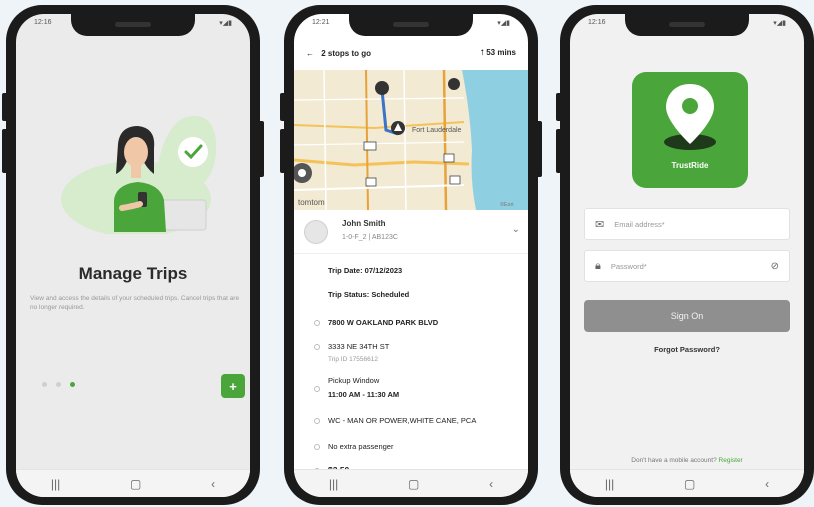  What do you see at coordinates (353, 359) in the screenshot?
I see `trip-id: Trip ID 17556612` at bounding box center [353, 359].